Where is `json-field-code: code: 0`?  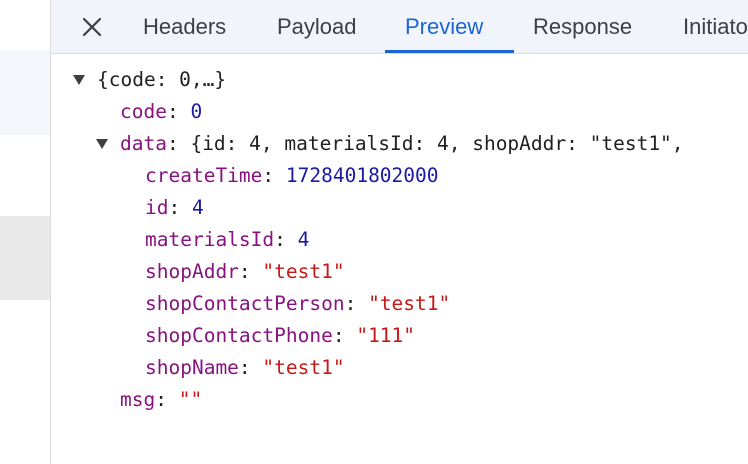
json-field-code: code: 0 is located at coordinates (161, 111).